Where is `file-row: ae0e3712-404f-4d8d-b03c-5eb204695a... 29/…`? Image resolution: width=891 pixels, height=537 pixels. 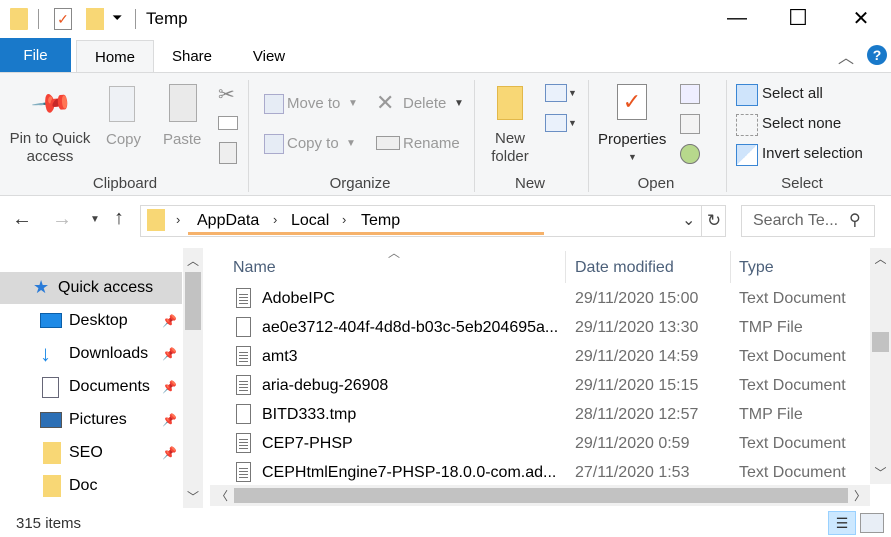
file-row: ae0e3712-404f-4d8d-b03c-5eb204695a... 29/… is located at coordinates (546, 327).